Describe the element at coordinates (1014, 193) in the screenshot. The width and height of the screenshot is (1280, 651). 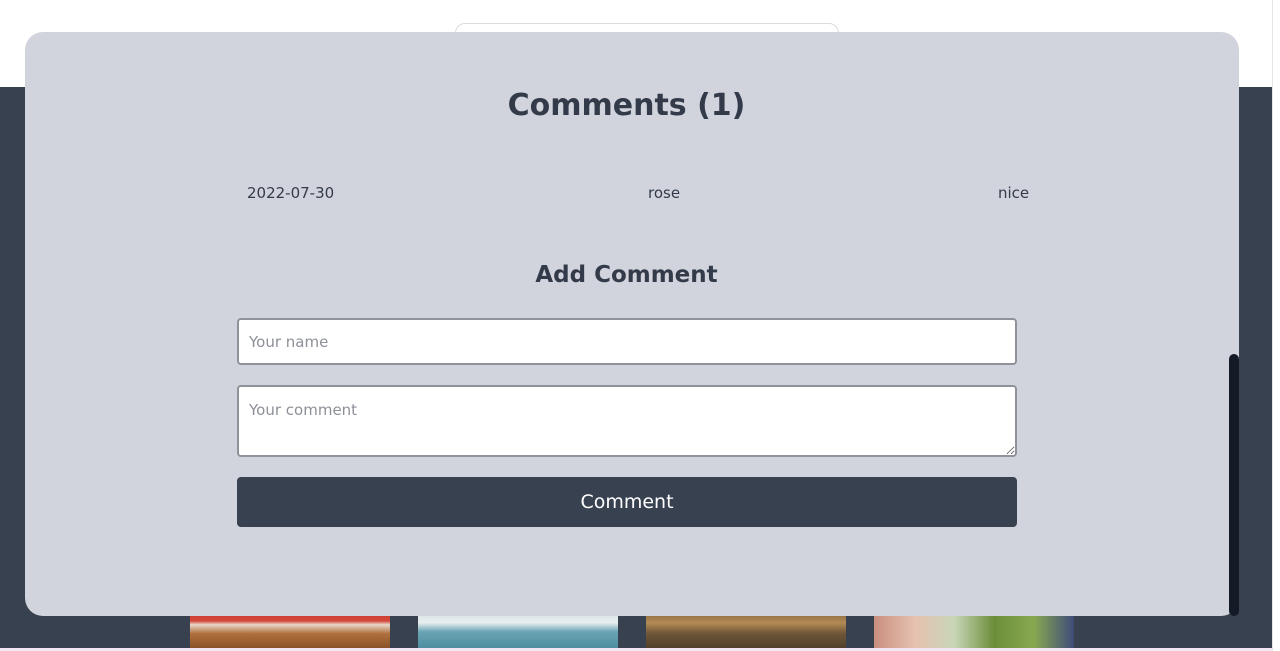
I see `comment-text: nice` at that location.